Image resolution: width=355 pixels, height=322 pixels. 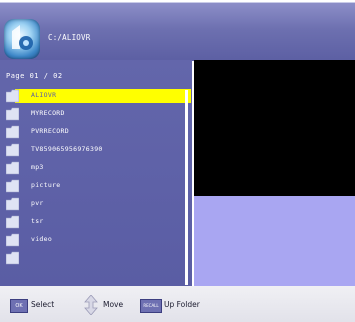 I want to click on list-item: pvr, so click(x=96, y=204).